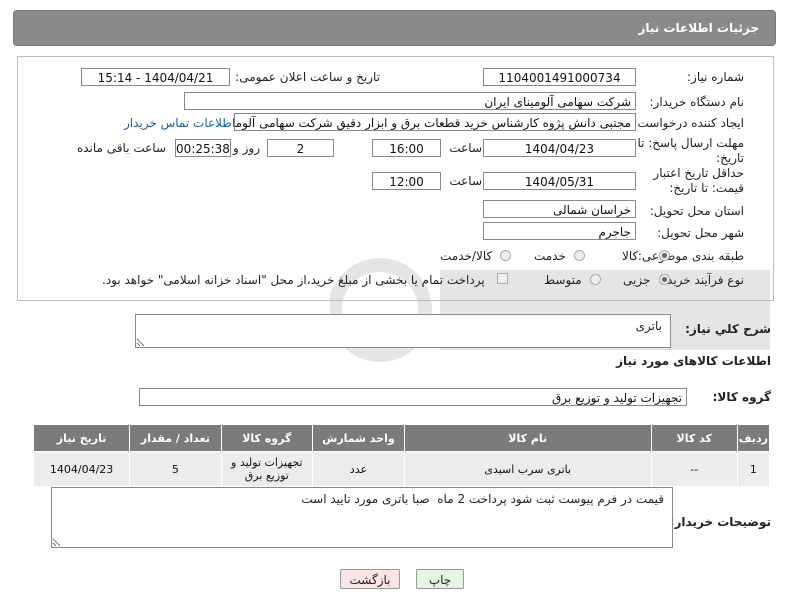 This screenshot has height=606, width=788. Describe the element at coordinates (696, 211) in the screenshot. I see `province-label: استان محل تحویل:` at that location.